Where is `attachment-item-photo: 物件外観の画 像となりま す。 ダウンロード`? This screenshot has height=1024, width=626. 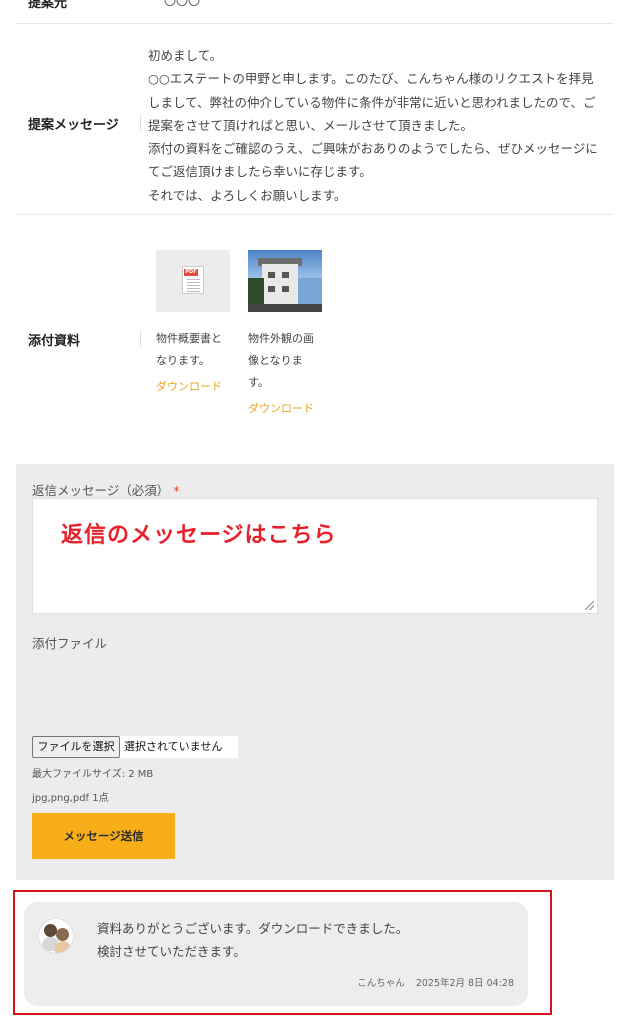
attachment-item-photo: 物件外観の画 像となりま す。 ダウンロード is located at coordinates (288, 333).